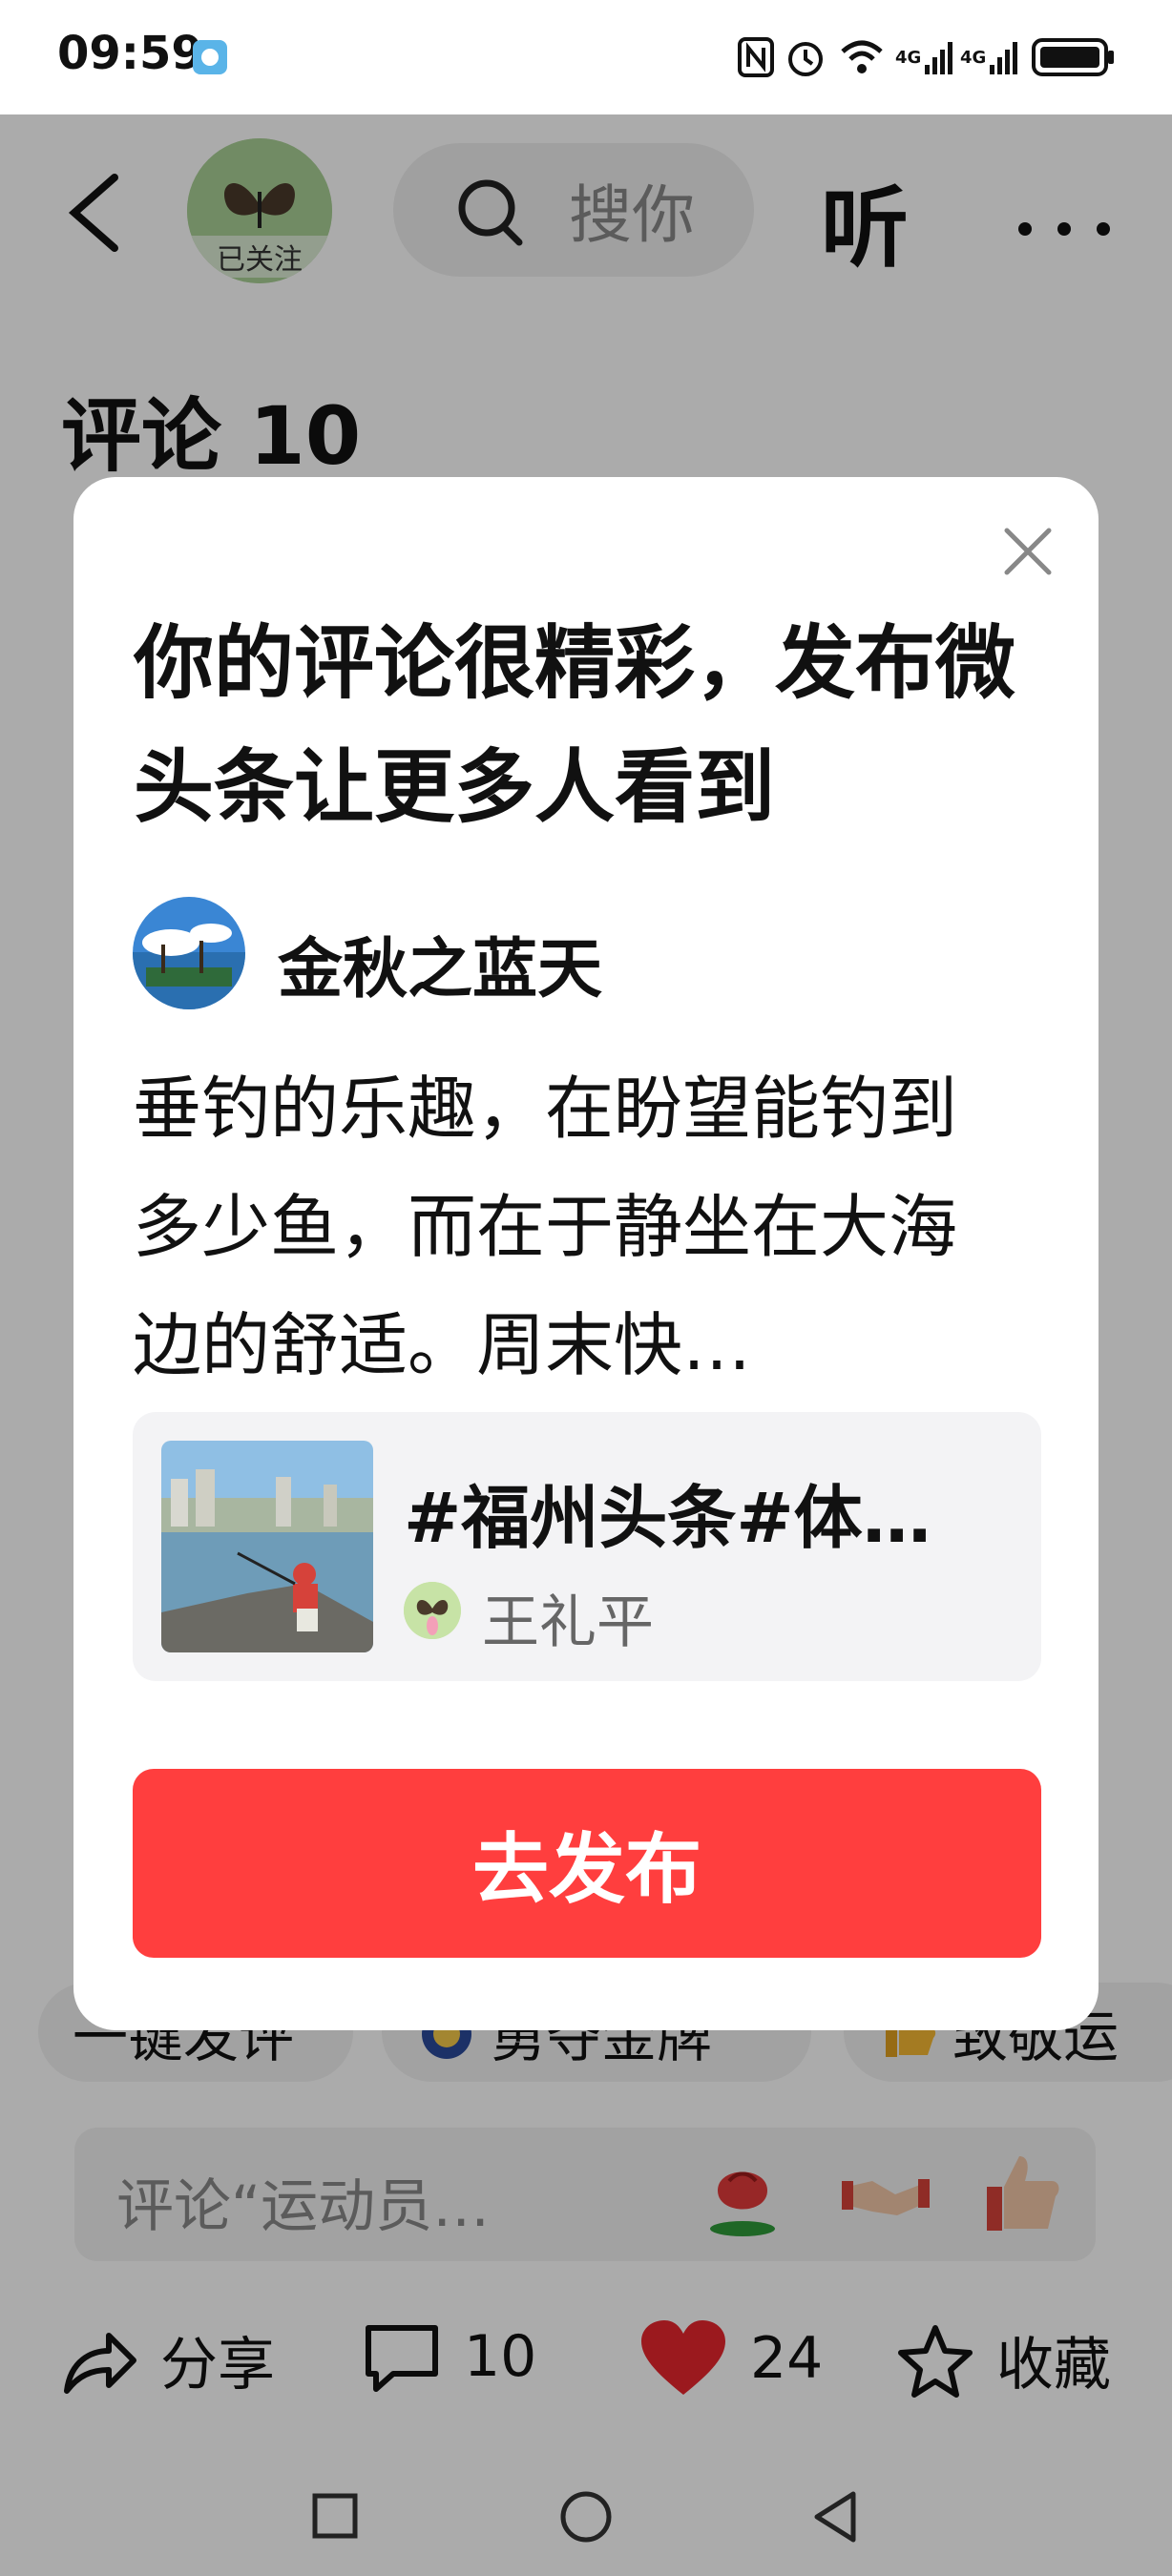 Image resolution: width=1172 pixels, height=2576 pixels. Describe the element at coordinates (267, 1546) in the screenshot. I see `article-thumbnail` at that location.